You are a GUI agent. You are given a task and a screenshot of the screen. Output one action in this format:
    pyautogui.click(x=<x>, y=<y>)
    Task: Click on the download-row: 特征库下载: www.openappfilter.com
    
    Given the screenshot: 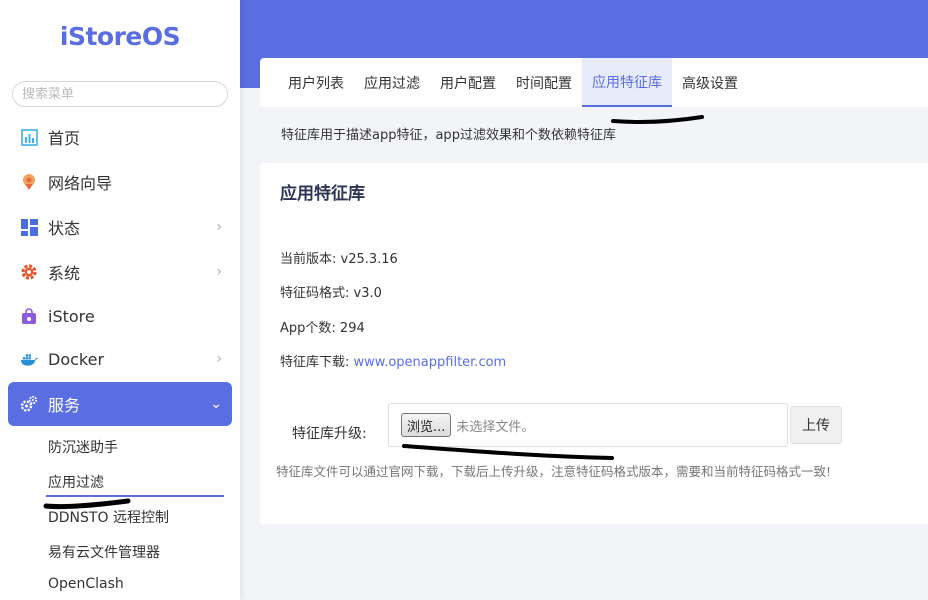 What is the action you would take?
    pyautogui.click(x=393, y=360)
    